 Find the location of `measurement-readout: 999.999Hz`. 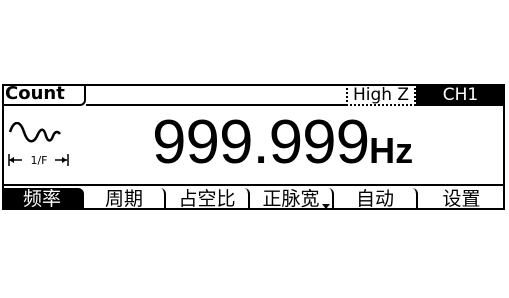

measurement-readout: 999.999Hz is located at coordinates (282, 143).